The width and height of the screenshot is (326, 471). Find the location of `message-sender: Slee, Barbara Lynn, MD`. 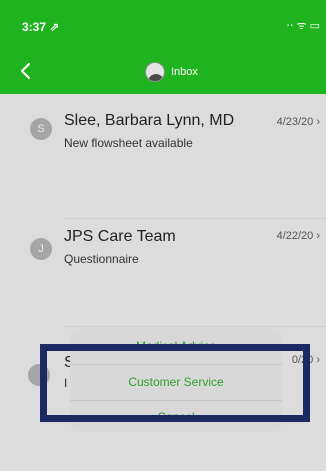

message-sender: Slee, Barbara Lynn, MD is located at coordinates (149, 120).